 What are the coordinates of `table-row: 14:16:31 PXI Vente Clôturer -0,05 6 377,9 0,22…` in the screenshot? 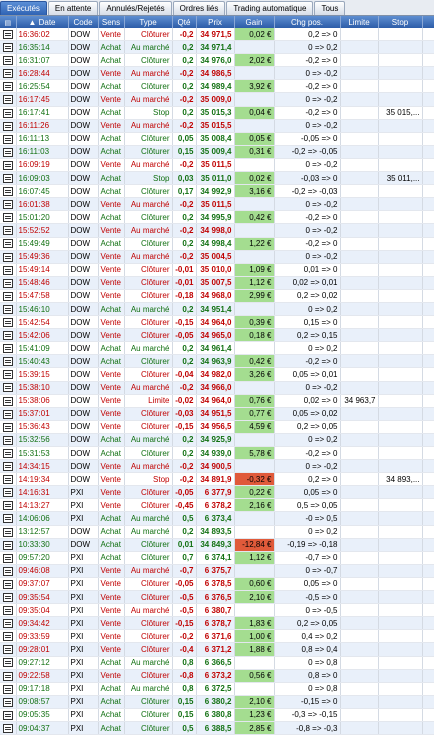 It's located at (217, 492).